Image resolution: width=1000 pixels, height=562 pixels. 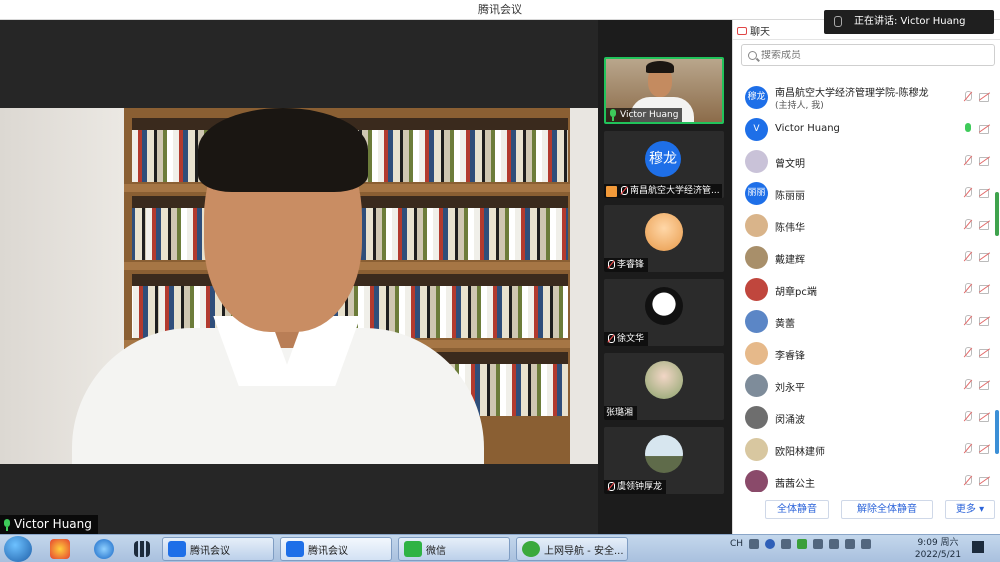 What do you see at coordinates (938, 549) in the screenshot?
I see `system-clock: 9:09 周六 2022/5/21` at bounding box center [938, 549].